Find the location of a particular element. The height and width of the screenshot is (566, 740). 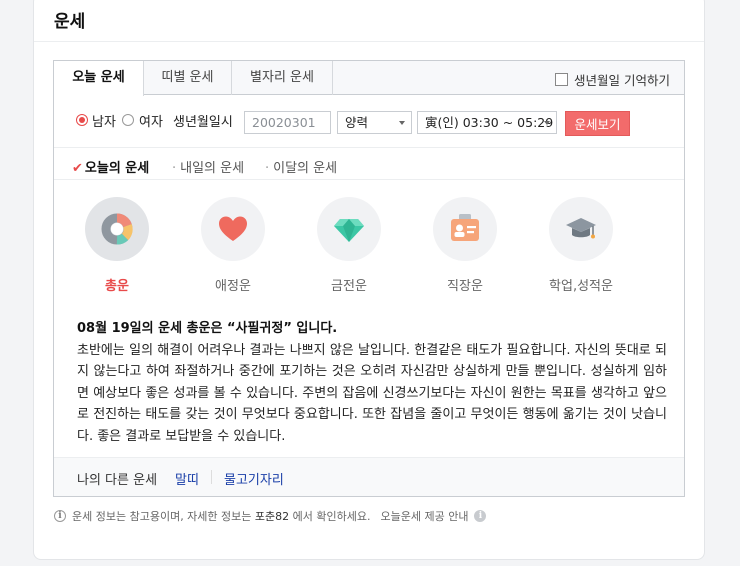

remember-birthdate: 생년월일 기억하기 is located at coordinates (612, 79).